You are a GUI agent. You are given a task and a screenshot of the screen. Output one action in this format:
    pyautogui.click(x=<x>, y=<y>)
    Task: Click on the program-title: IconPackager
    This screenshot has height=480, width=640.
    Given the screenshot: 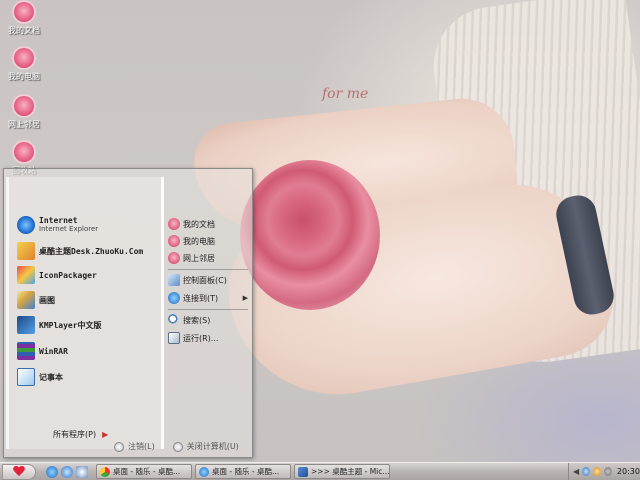 What is the action you would take?
    pyautogui.click(x=68, y=275)
    